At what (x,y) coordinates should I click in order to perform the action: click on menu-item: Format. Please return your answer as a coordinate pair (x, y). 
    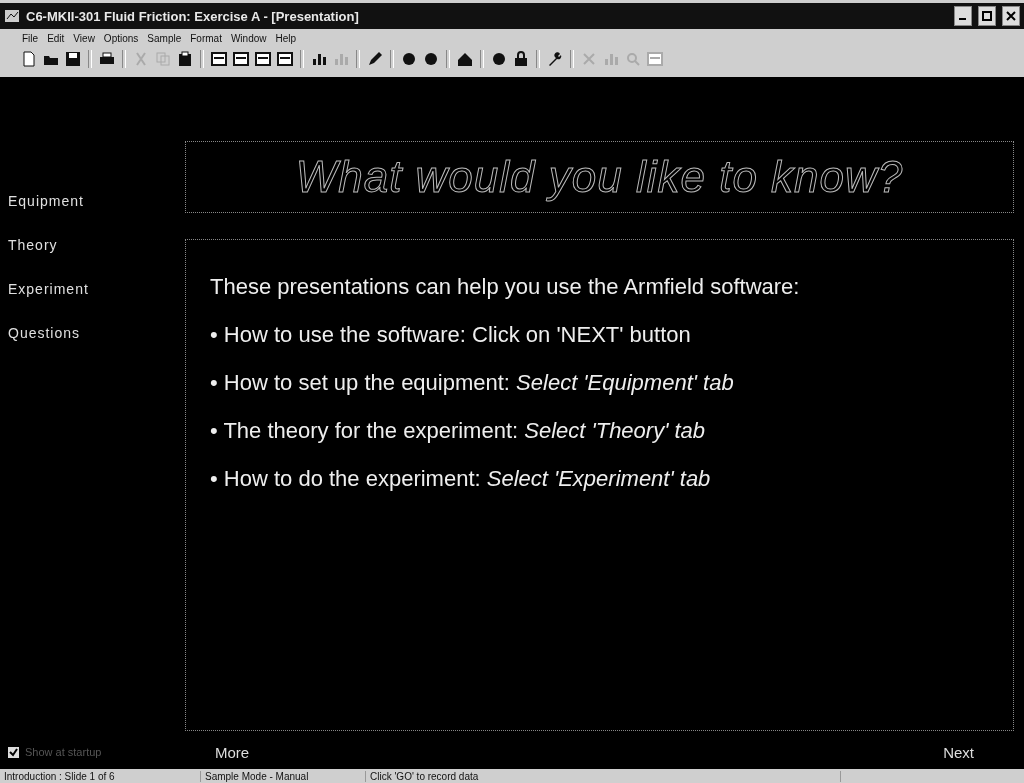
    Looking at the image, I should click on (206, 38).